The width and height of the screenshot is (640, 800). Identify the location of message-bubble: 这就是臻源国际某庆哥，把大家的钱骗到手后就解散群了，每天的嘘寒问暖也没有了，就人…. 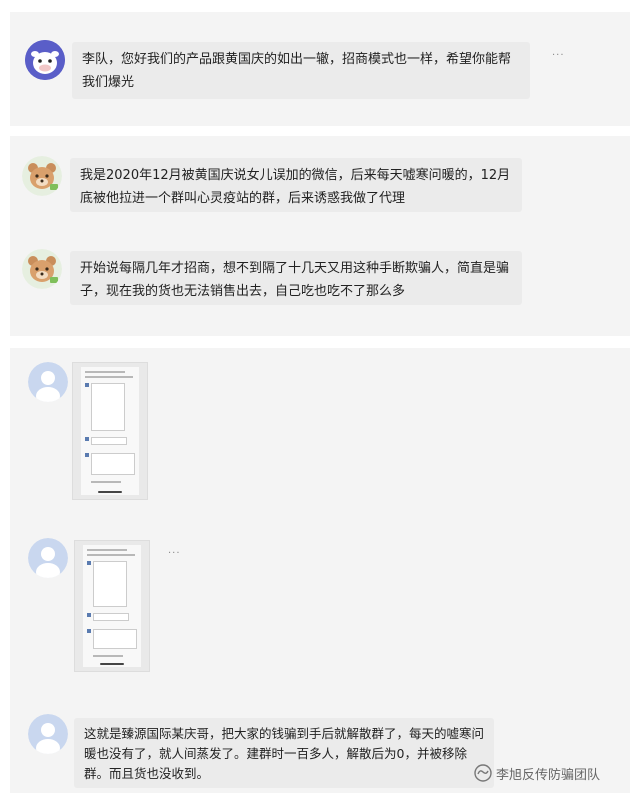
(284, 753).